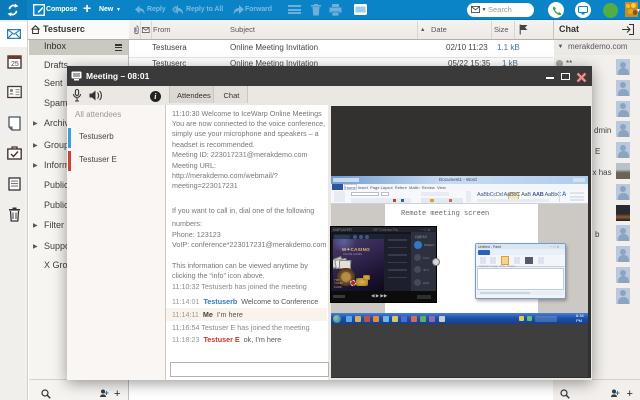  What do you see at coordinates (15, 64) in the screenshot?
I see `svg-text: 25` at bounding box center [15, 64].